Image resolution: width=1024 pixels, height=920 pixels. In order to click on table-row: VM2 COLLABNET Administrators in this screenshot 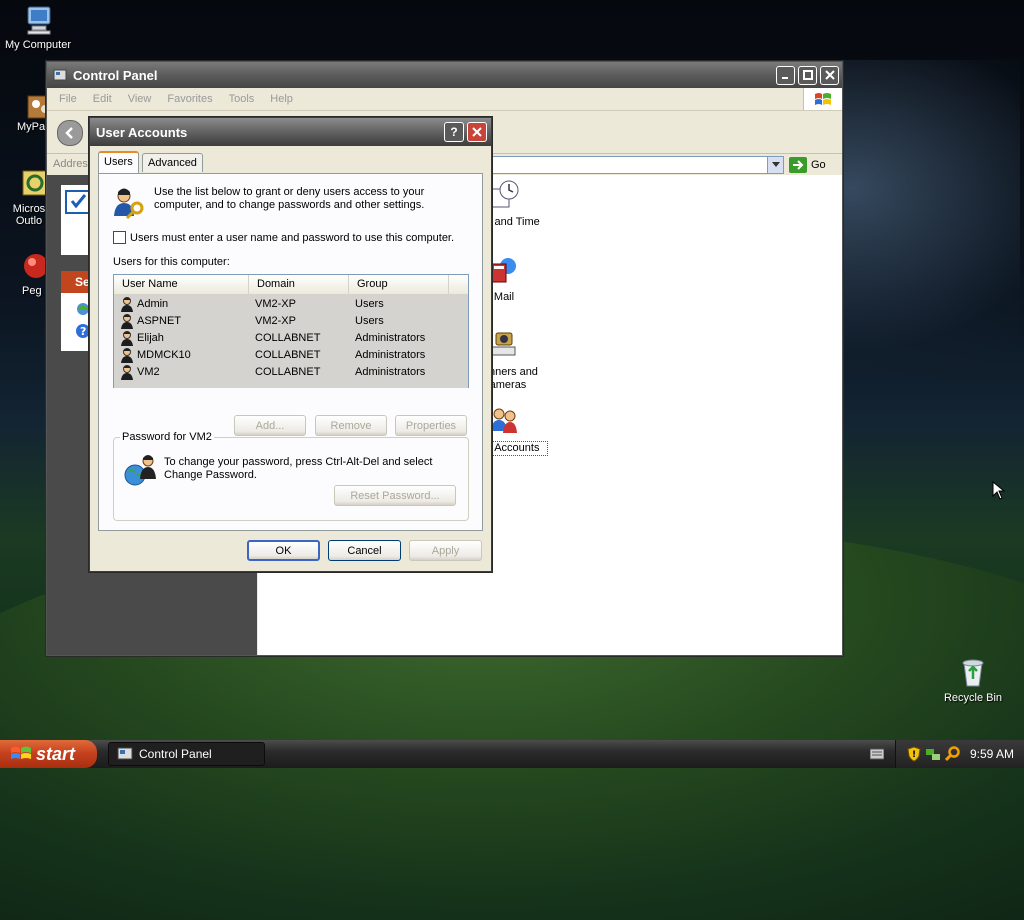, I will do `click(291, 371)`.